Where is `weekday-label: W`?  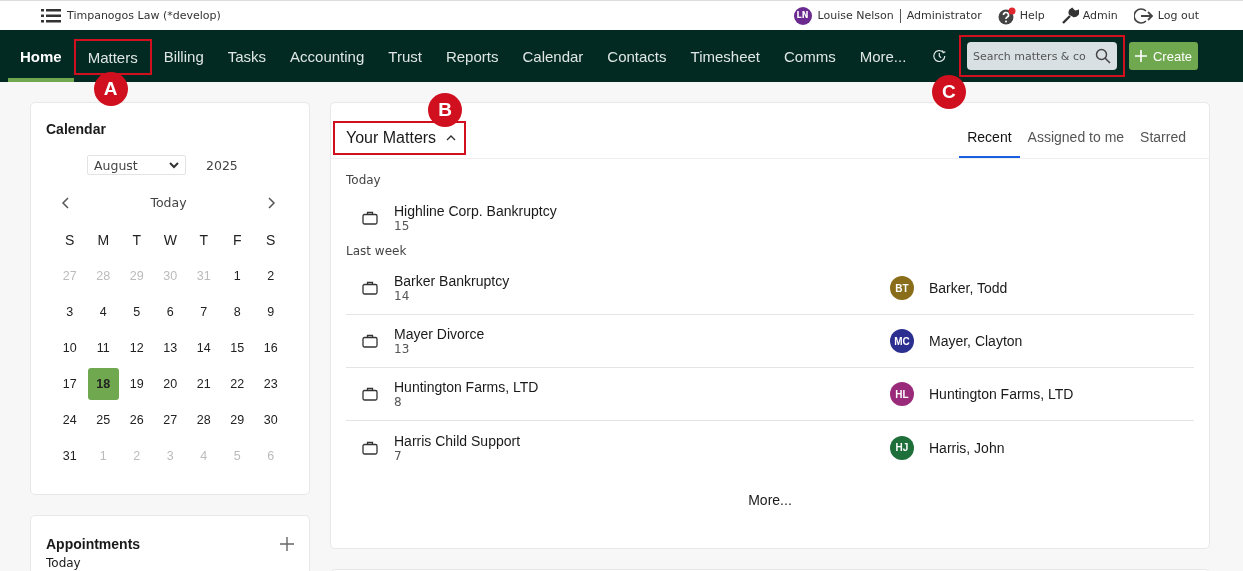 weekday-label: W is located at coordinates (170, 240).